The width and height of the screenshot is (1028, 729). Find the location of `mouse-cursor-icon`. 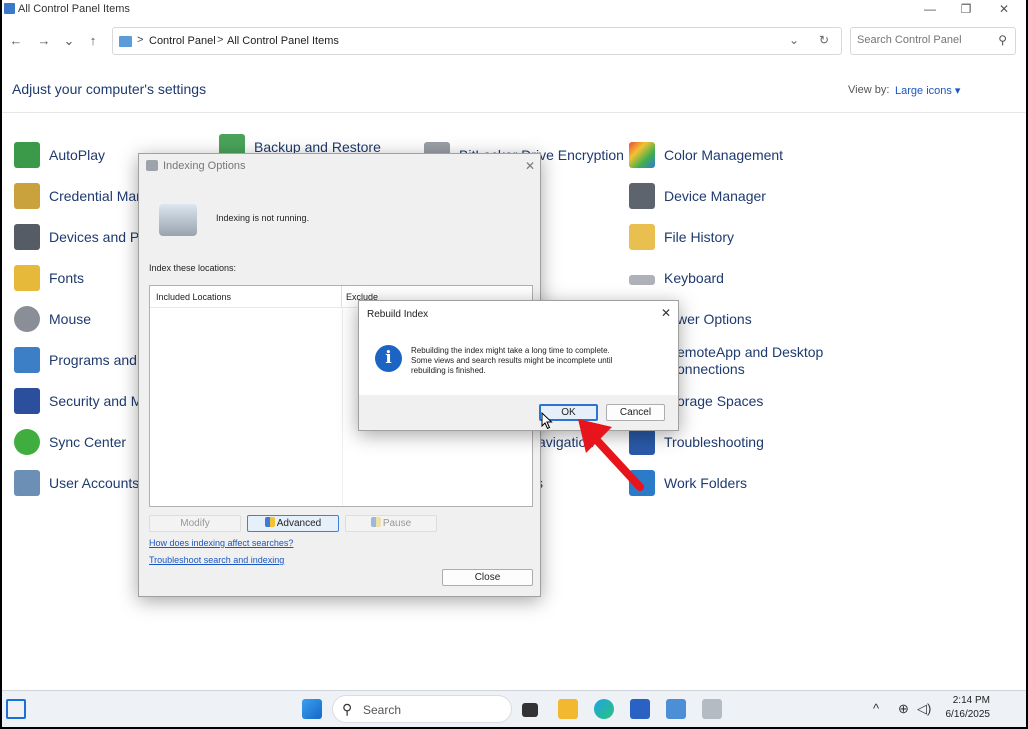

mouse-cursor-icon is located at coordinates (547, 421).